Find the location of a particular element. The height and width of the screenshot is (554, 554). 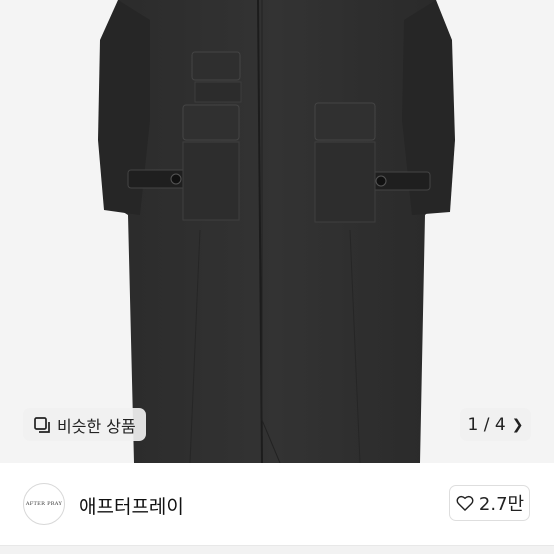

like-count: 2.7만 is located at coordinates (501, 504).